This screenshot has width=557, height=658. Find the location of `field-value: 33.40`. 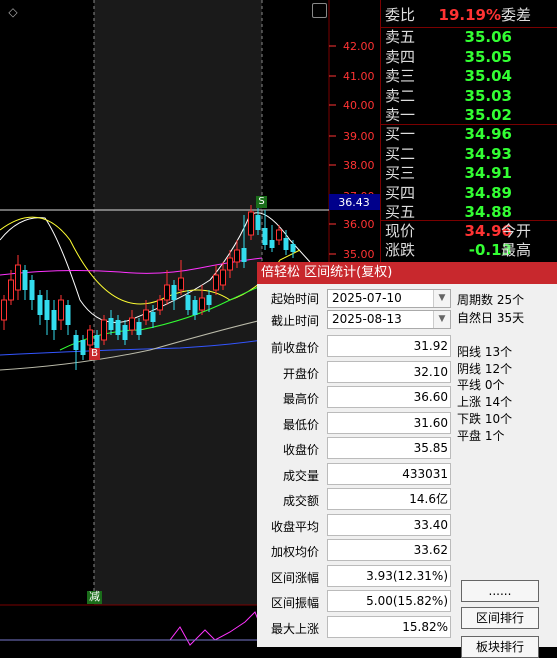

field-value: 33.40 is located at coordinates (389, 524).